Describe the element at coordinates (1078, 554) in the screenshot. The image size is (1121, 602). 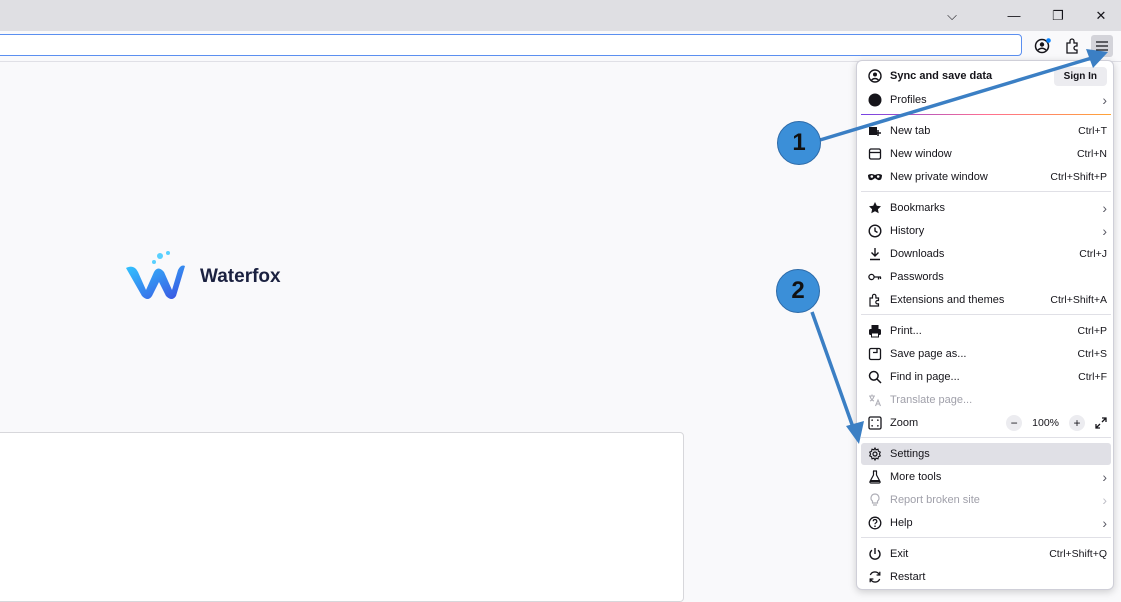
I see `shortcut-label: Ctrl+Shift+Q` at that location.